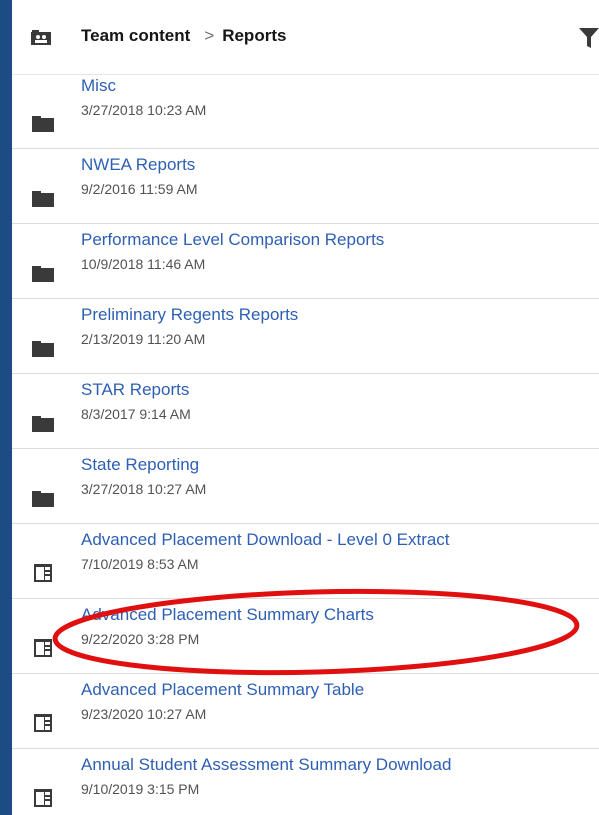 The width and height of the screenshot is (599, 815). Describe the element at coordinates (136, 414) in the screenshot. I see `item-modified-date: 8/3/2017 9:14 AM` at that location.